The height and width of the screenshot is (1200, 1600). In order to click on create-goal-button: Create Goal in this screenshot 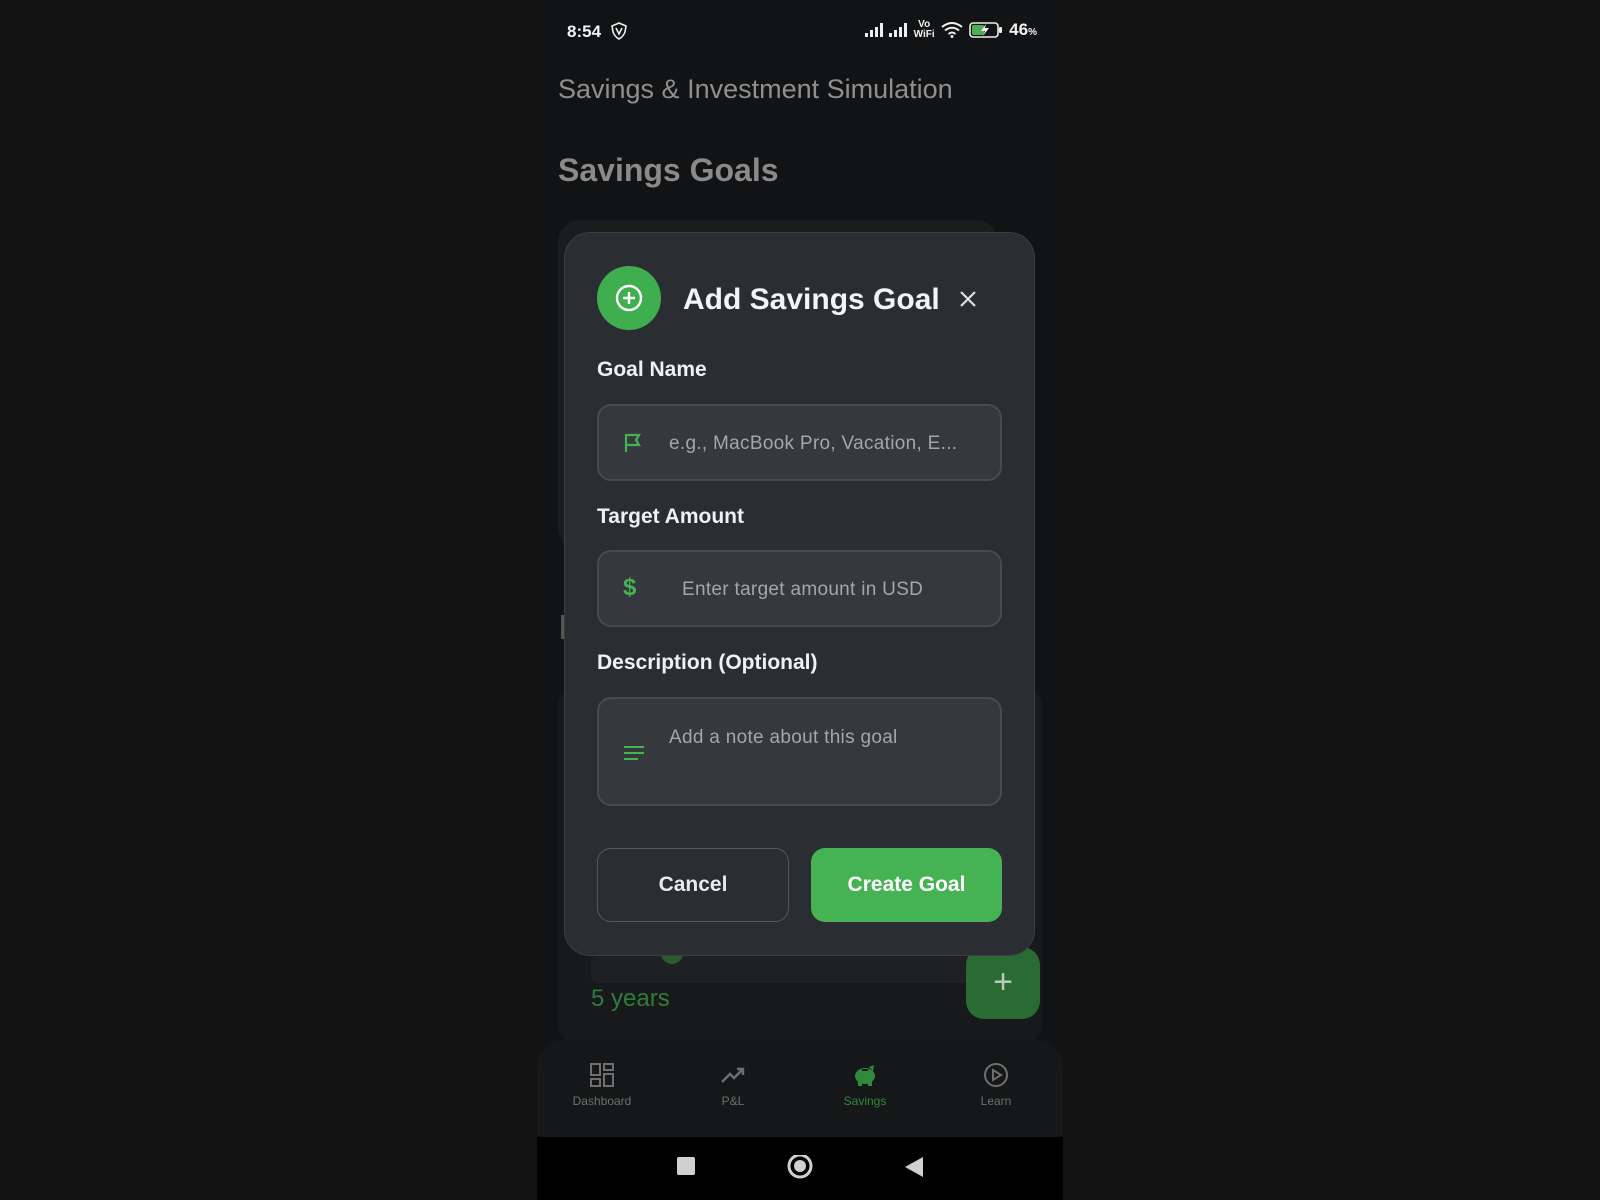, I will do `click(906, 885)`.